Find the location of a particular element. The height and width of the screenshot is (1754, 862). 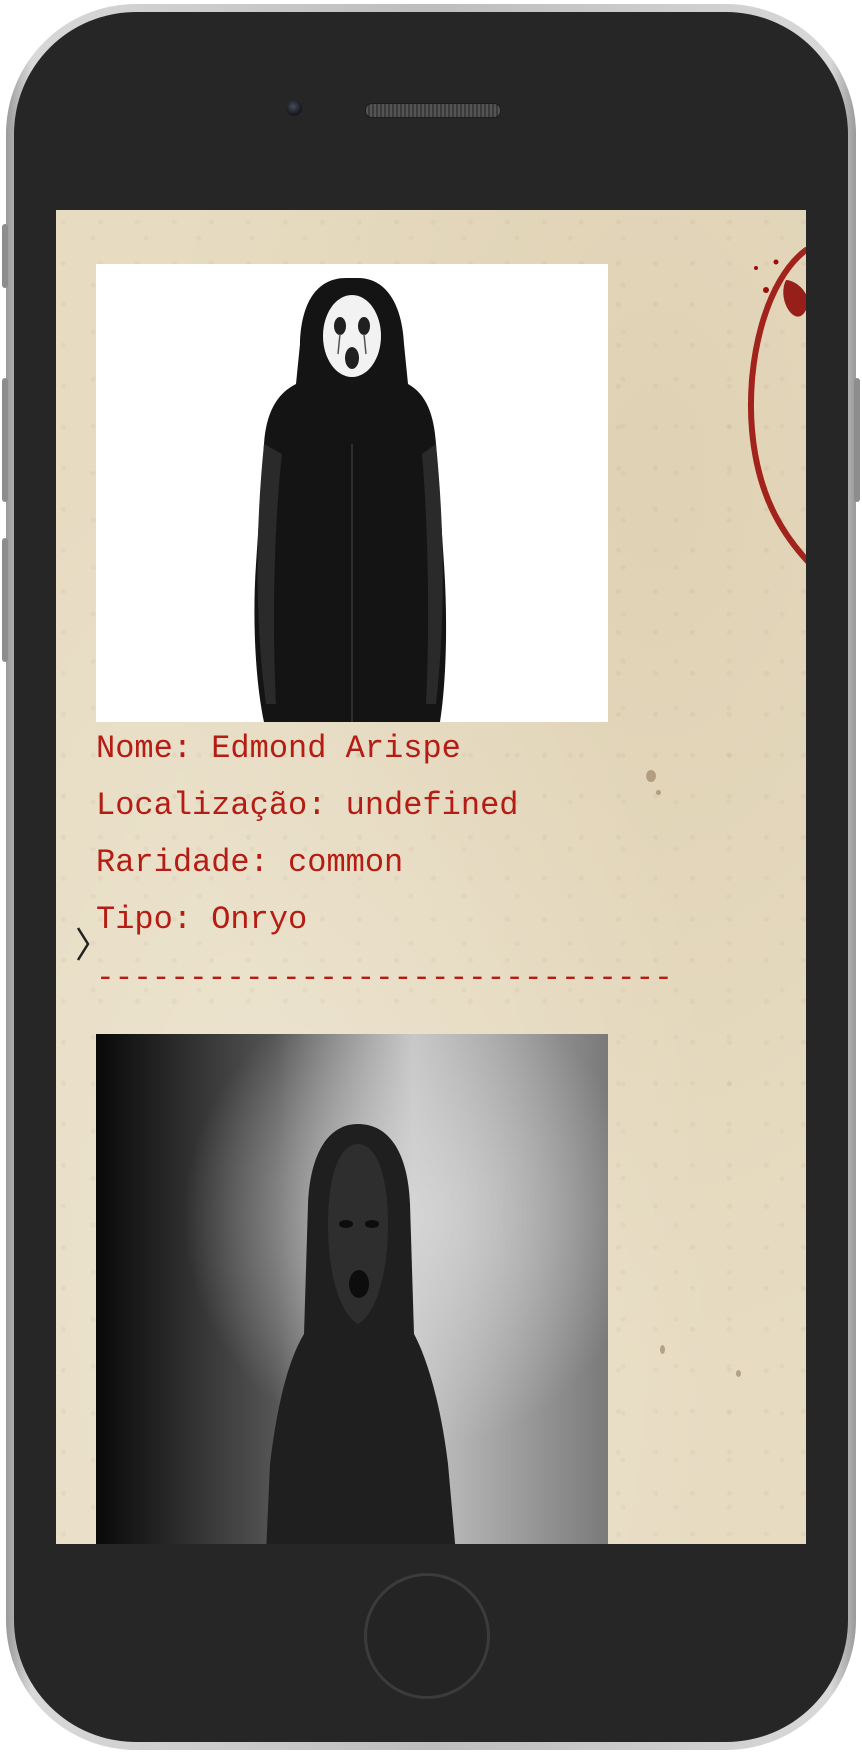

earpiece-speaker is located at coordinates (433, 110).